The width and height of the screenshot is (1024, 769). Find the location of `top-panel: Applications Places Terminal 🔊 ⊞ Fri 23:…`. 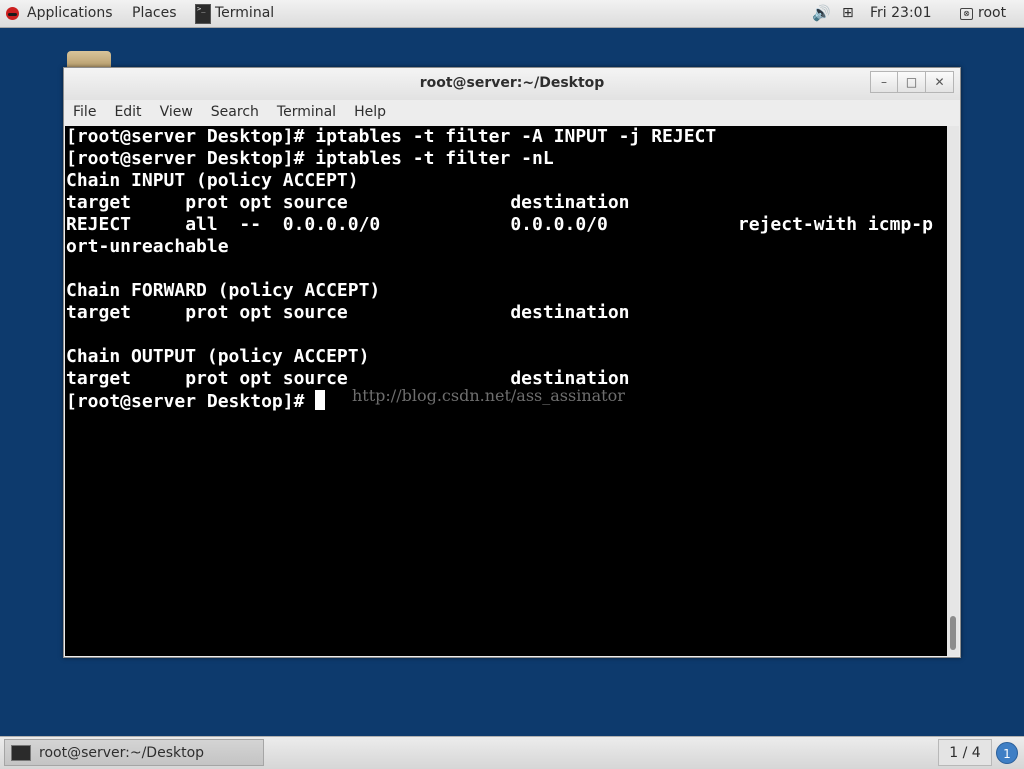

top-panel: Applications Places Terminal 🔊 ⊞ Fri 23:… is located at coordinates (512, 14).